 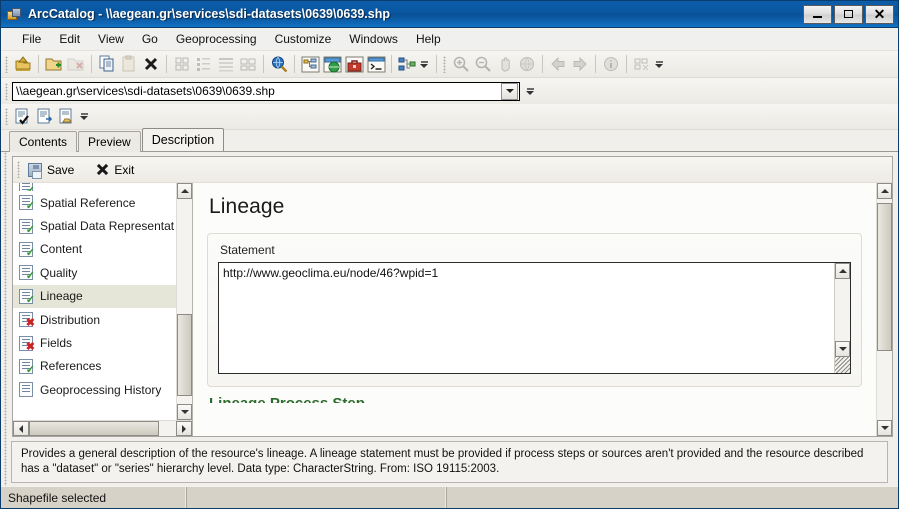 What do you see at coordinates (424, 64) in the screenshot?
I see `standard-toolbar-overflow` at bounding box center [424, 64].